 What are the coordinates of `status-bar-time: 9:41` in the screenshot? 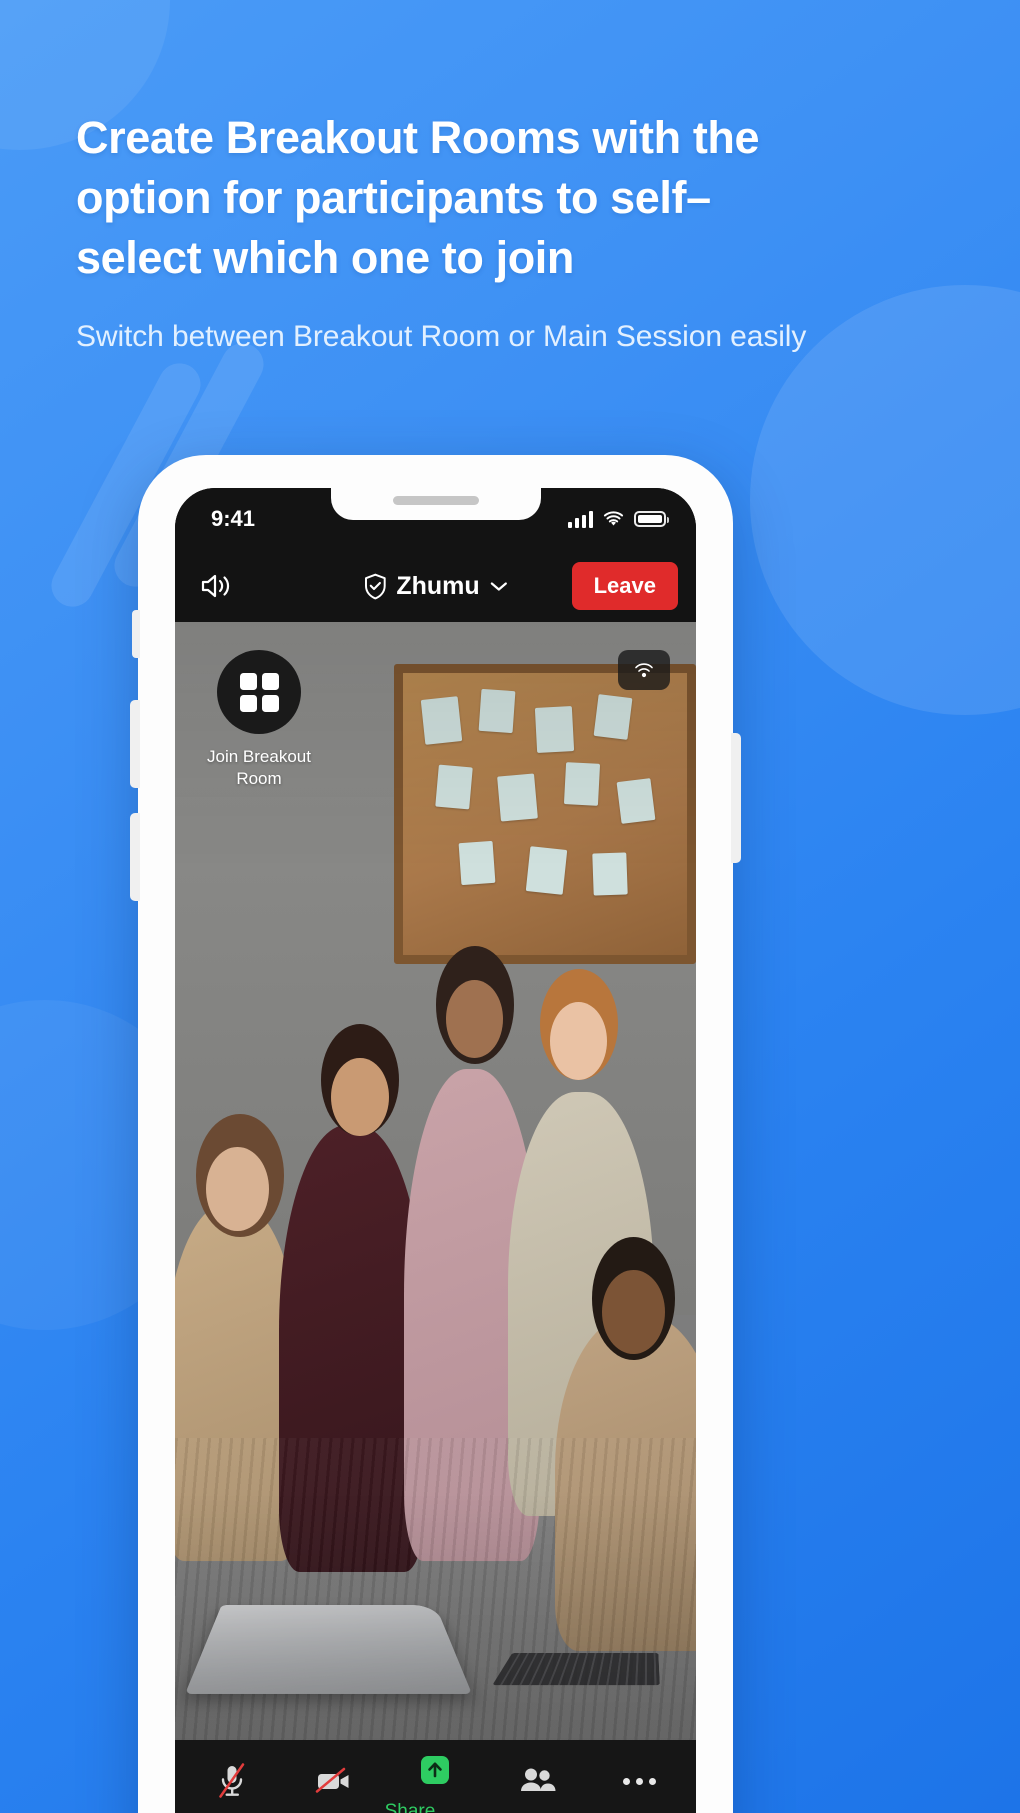 It's located at (233, 518).